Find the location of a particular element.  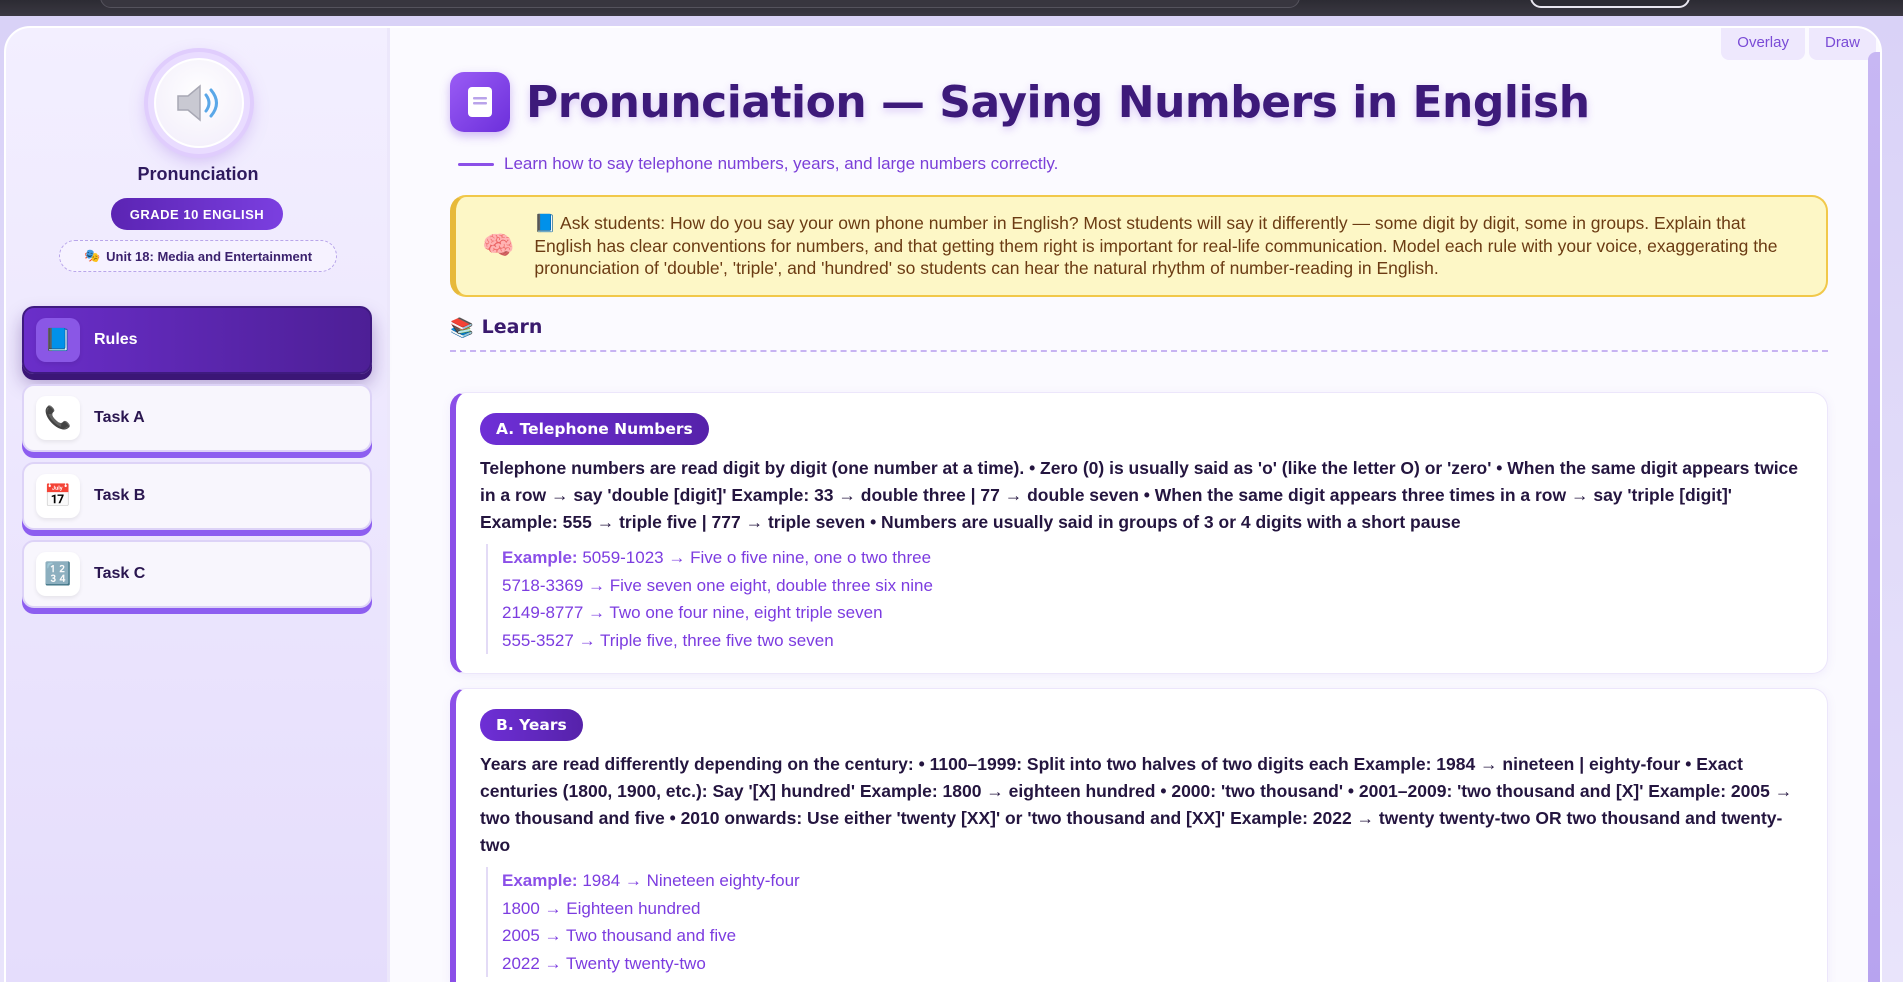

learn-heading-label: Learn is located at coordinates (512, 327).